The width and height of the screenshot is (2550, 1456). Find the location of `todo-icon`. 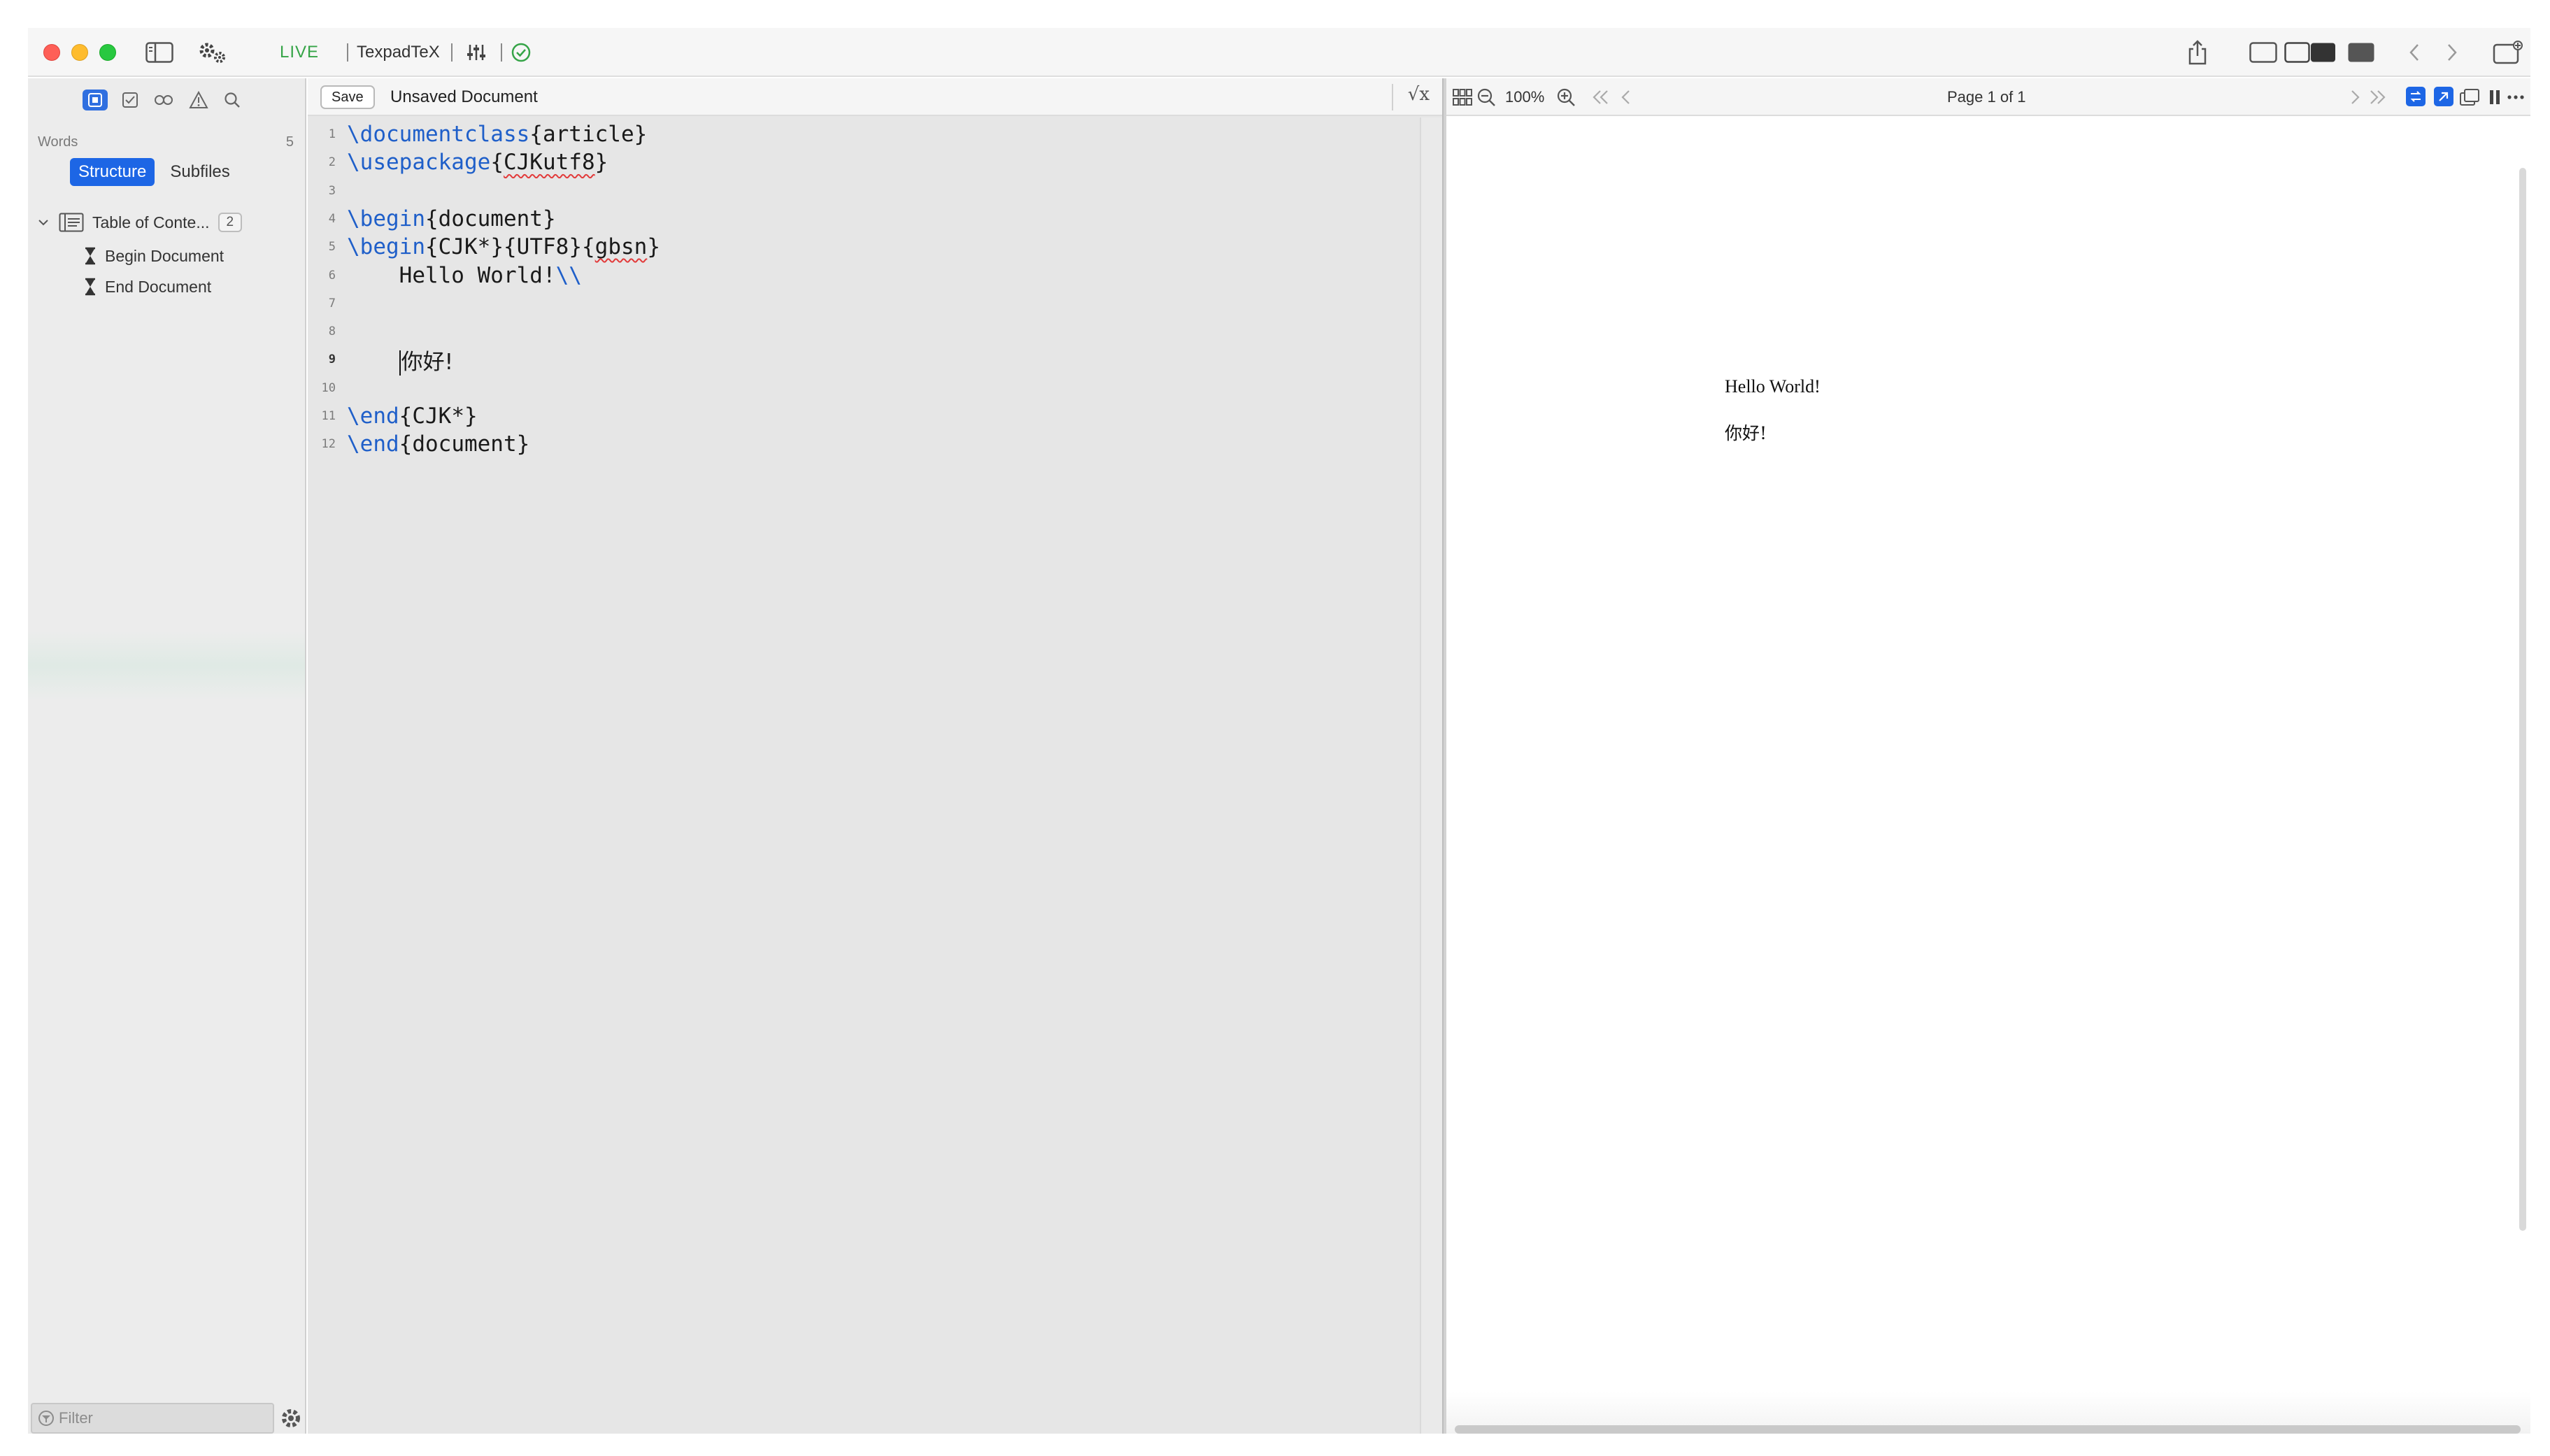

todo-icon is located at coordinates (130, 100).